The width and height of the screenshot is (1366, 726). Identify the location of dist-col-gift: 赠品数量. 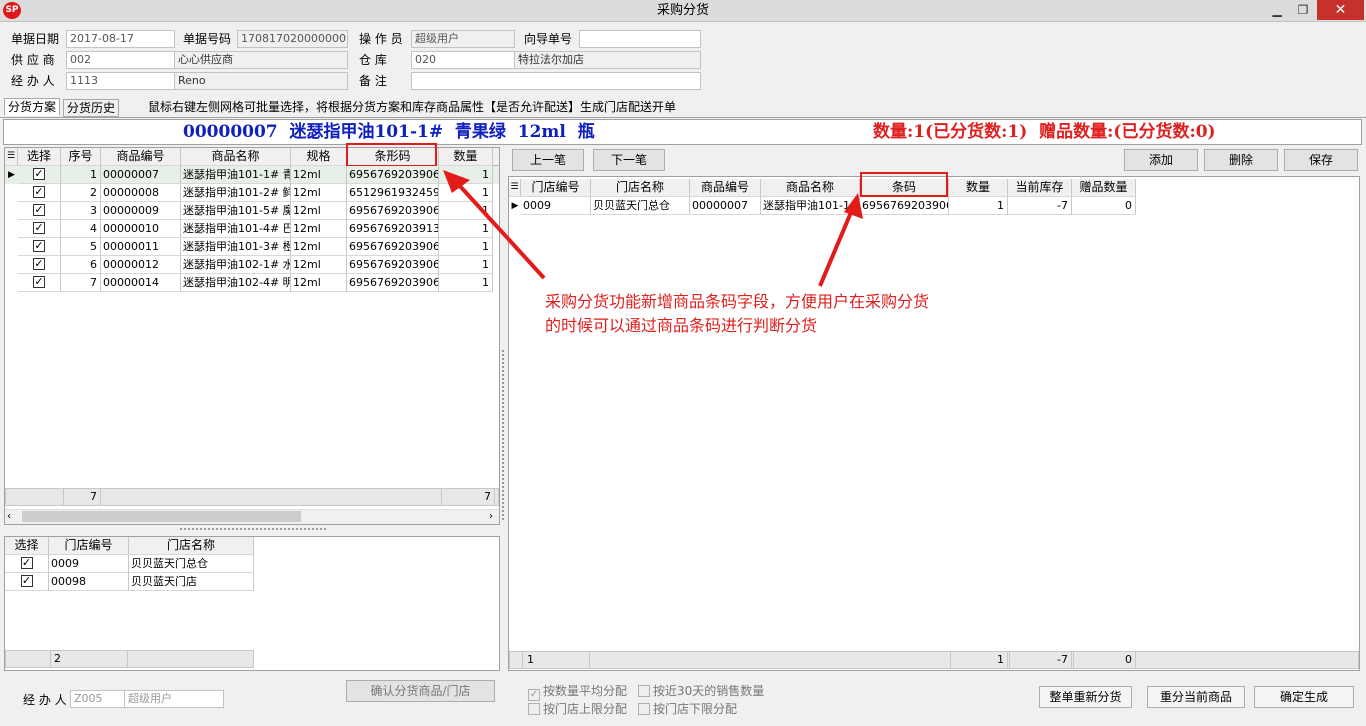
(1104, 188).